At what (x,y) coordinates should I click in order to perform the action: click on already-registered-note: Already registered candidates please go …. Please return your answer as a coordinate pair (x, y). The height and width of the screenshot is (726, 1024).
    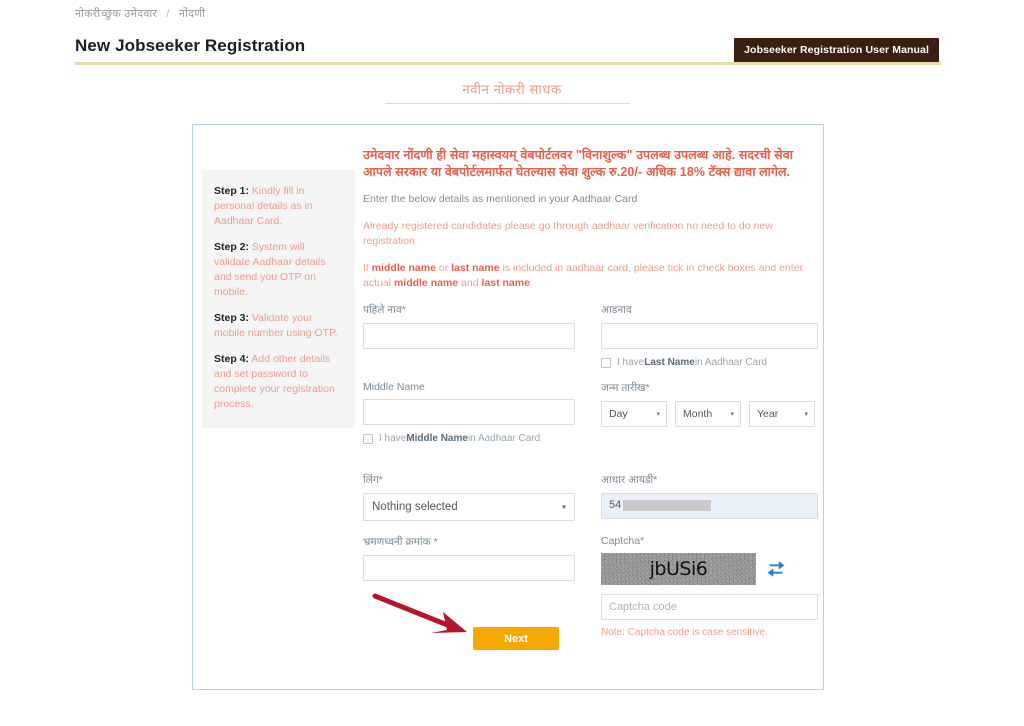
    Looking at the image, I should click on (568, 233).